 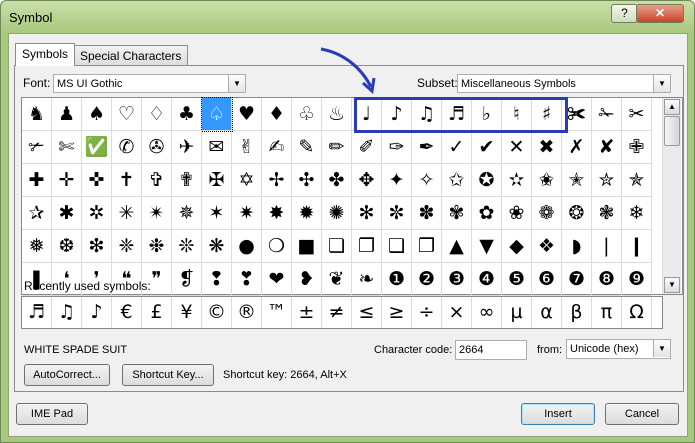 What do you see at coordinates (547, 147) in the screenshot?
I see `symbol-cell: ✖` at bounding box center [547, 147].